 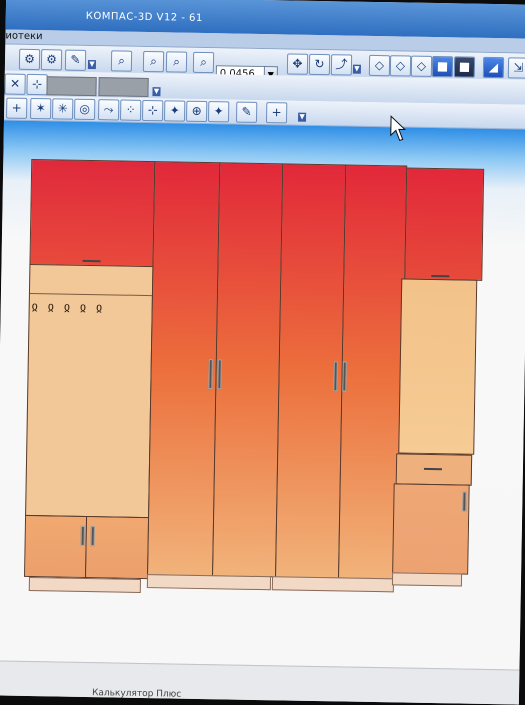 I want to click on snap-circle-center-icon: ⊕, so click(x=196, y=111).